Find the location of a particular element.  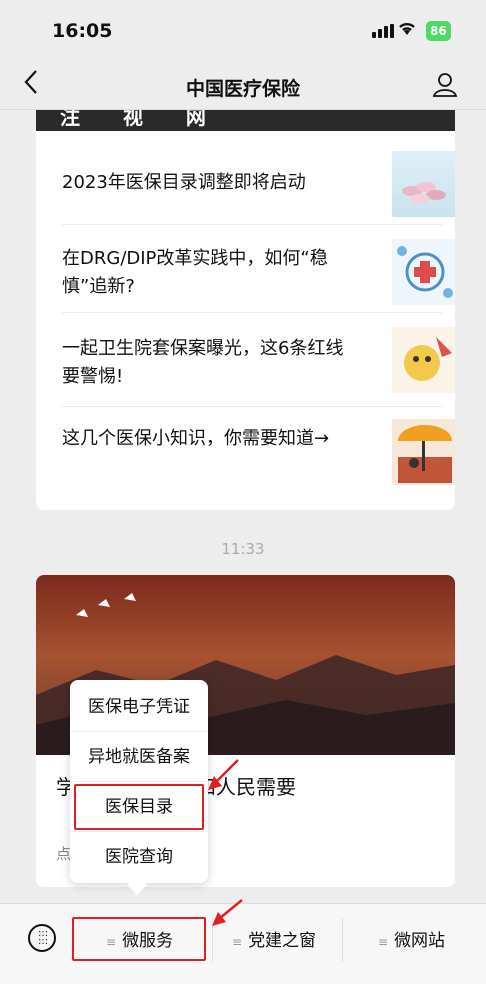

signal-icon is located at coordinates (383, 31).